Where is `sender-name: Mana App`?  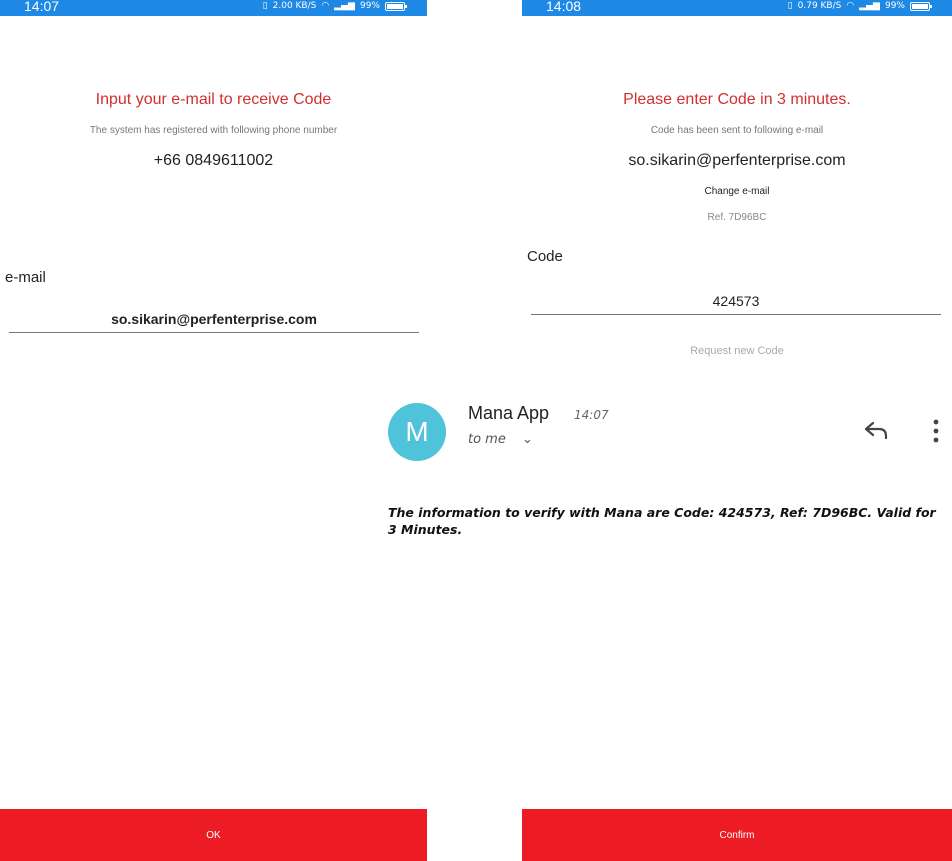
sender-name: Mana App is located at coordinates (509, 413).